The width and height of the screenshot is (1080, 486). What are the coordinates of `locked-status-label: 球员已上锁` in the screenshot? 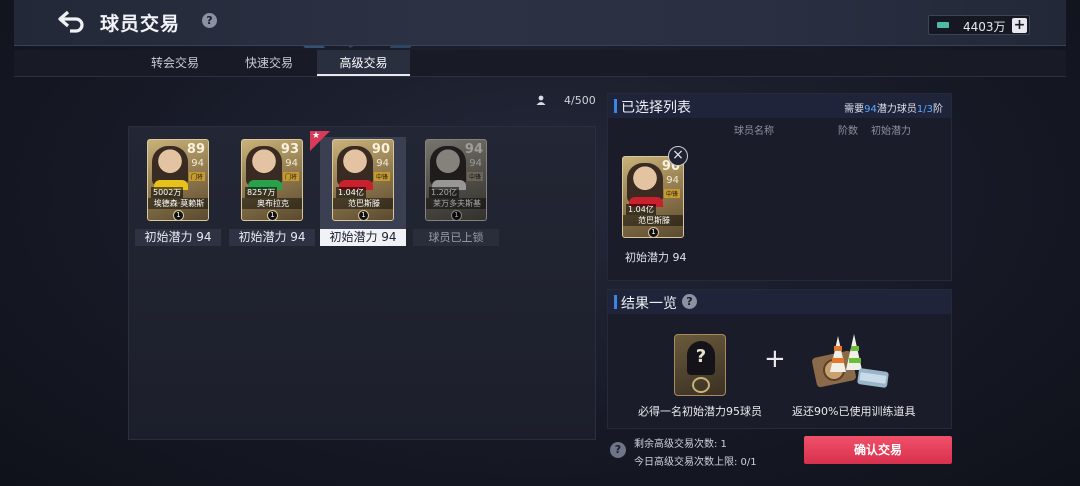 It's located at (456, 237).